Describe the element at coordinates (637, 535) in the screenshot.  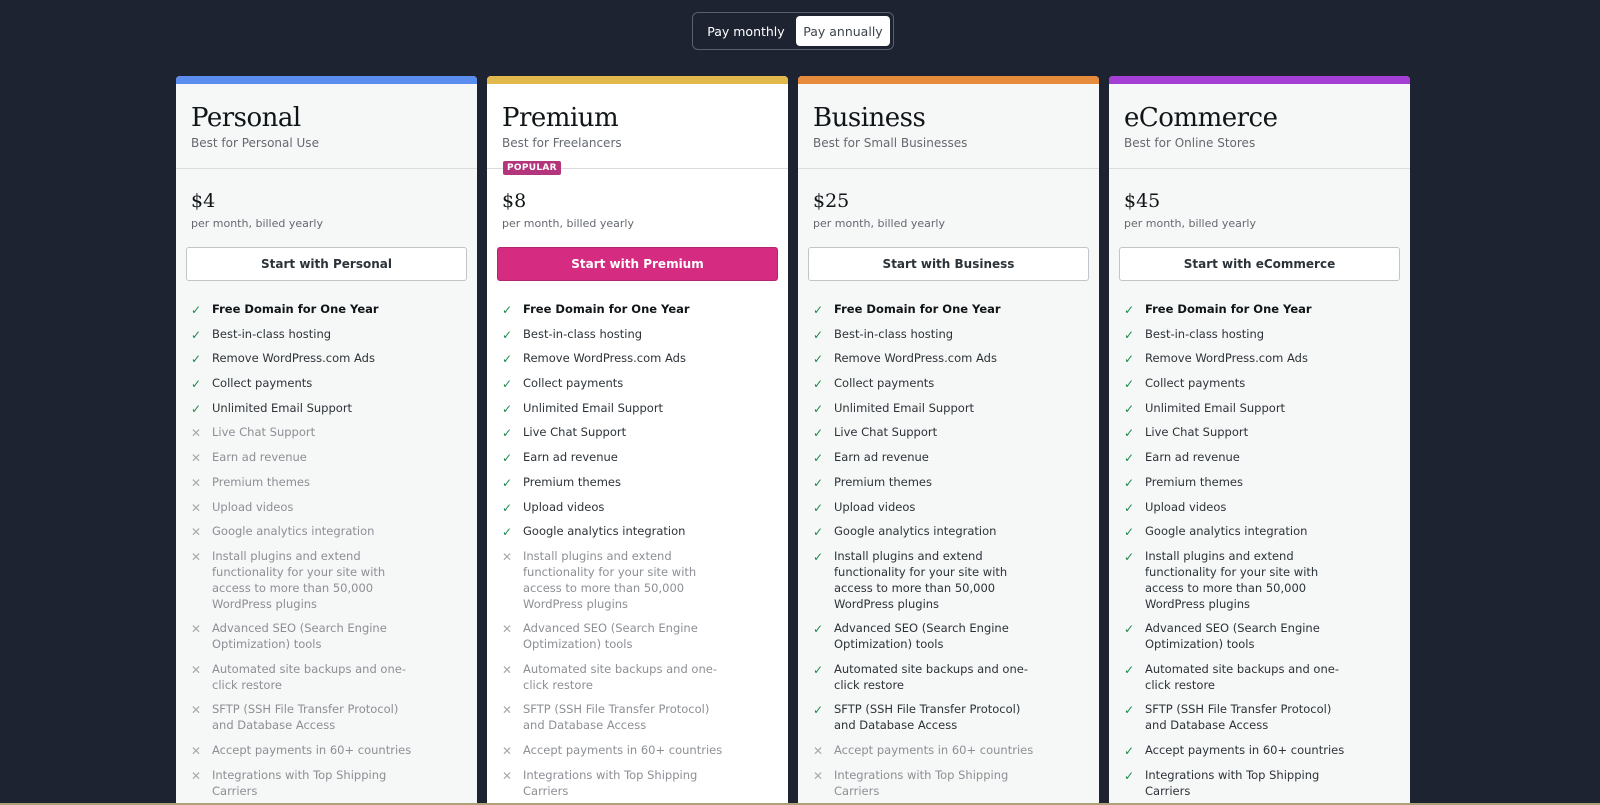
I see `feature-item: ✓ Google analytics integration` at that location.